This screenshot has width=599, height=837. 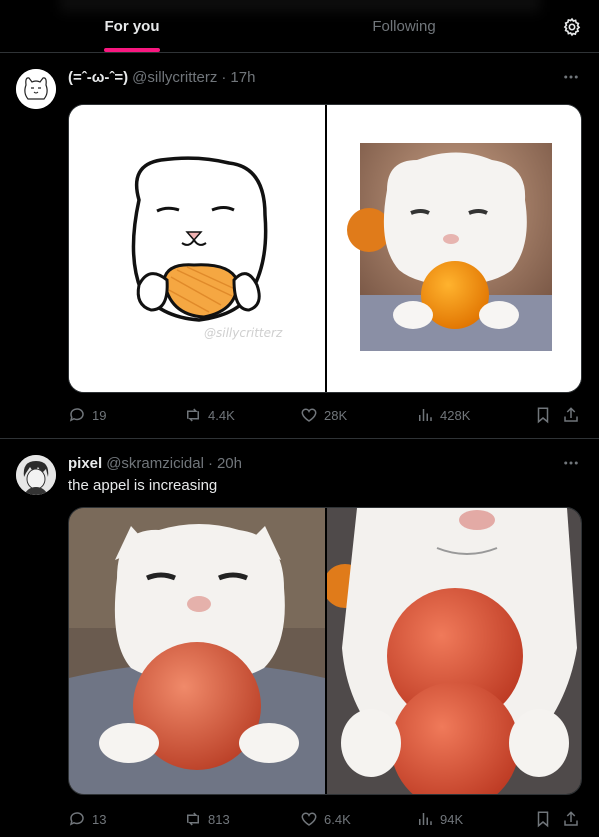 I want to click on display-name: pixel, so click(x=85, y=463).